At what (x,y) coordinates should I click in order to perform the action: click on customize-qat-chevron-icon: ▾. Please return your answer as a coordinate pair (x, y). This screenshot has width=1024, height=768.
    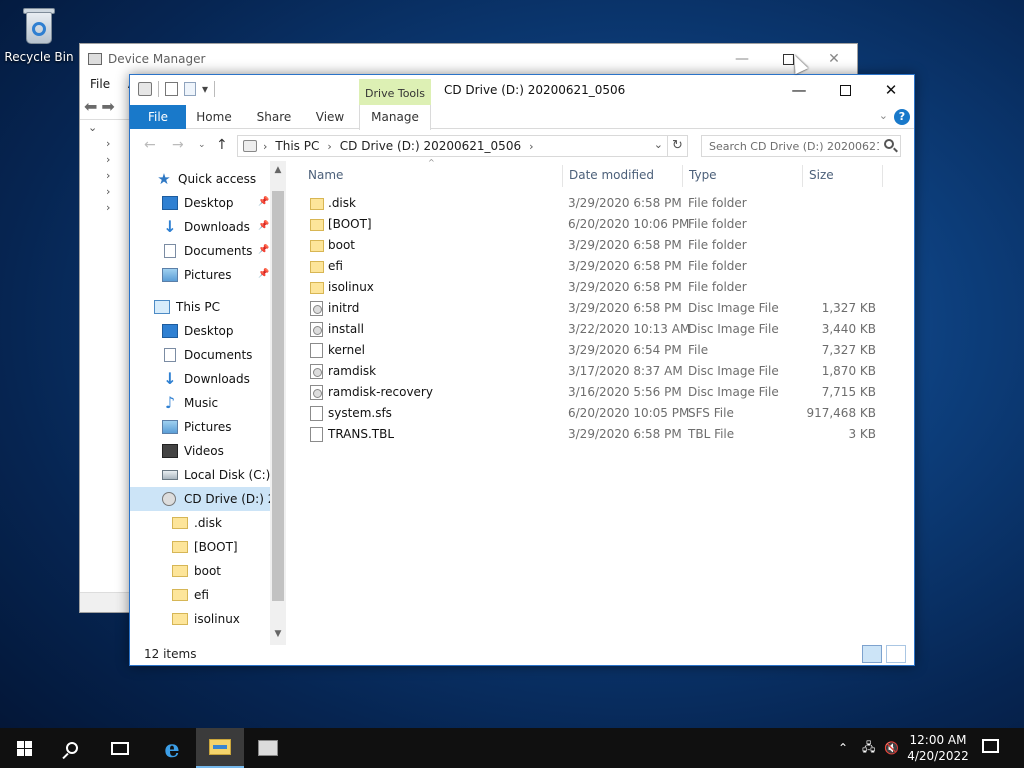
    Looking at the image, I should click on (205, 89).